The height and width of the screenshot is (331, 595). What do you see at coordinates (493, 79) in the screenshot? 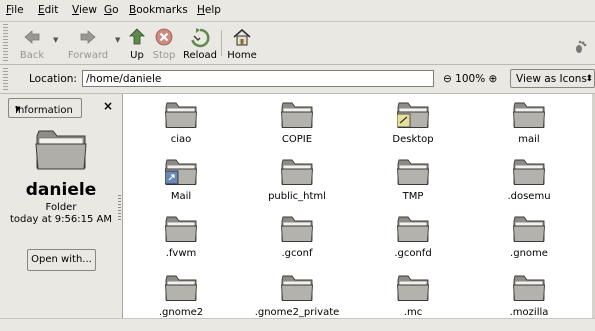
I see `zoom-in-icon: ⊕` at bounding box center [493, 79].